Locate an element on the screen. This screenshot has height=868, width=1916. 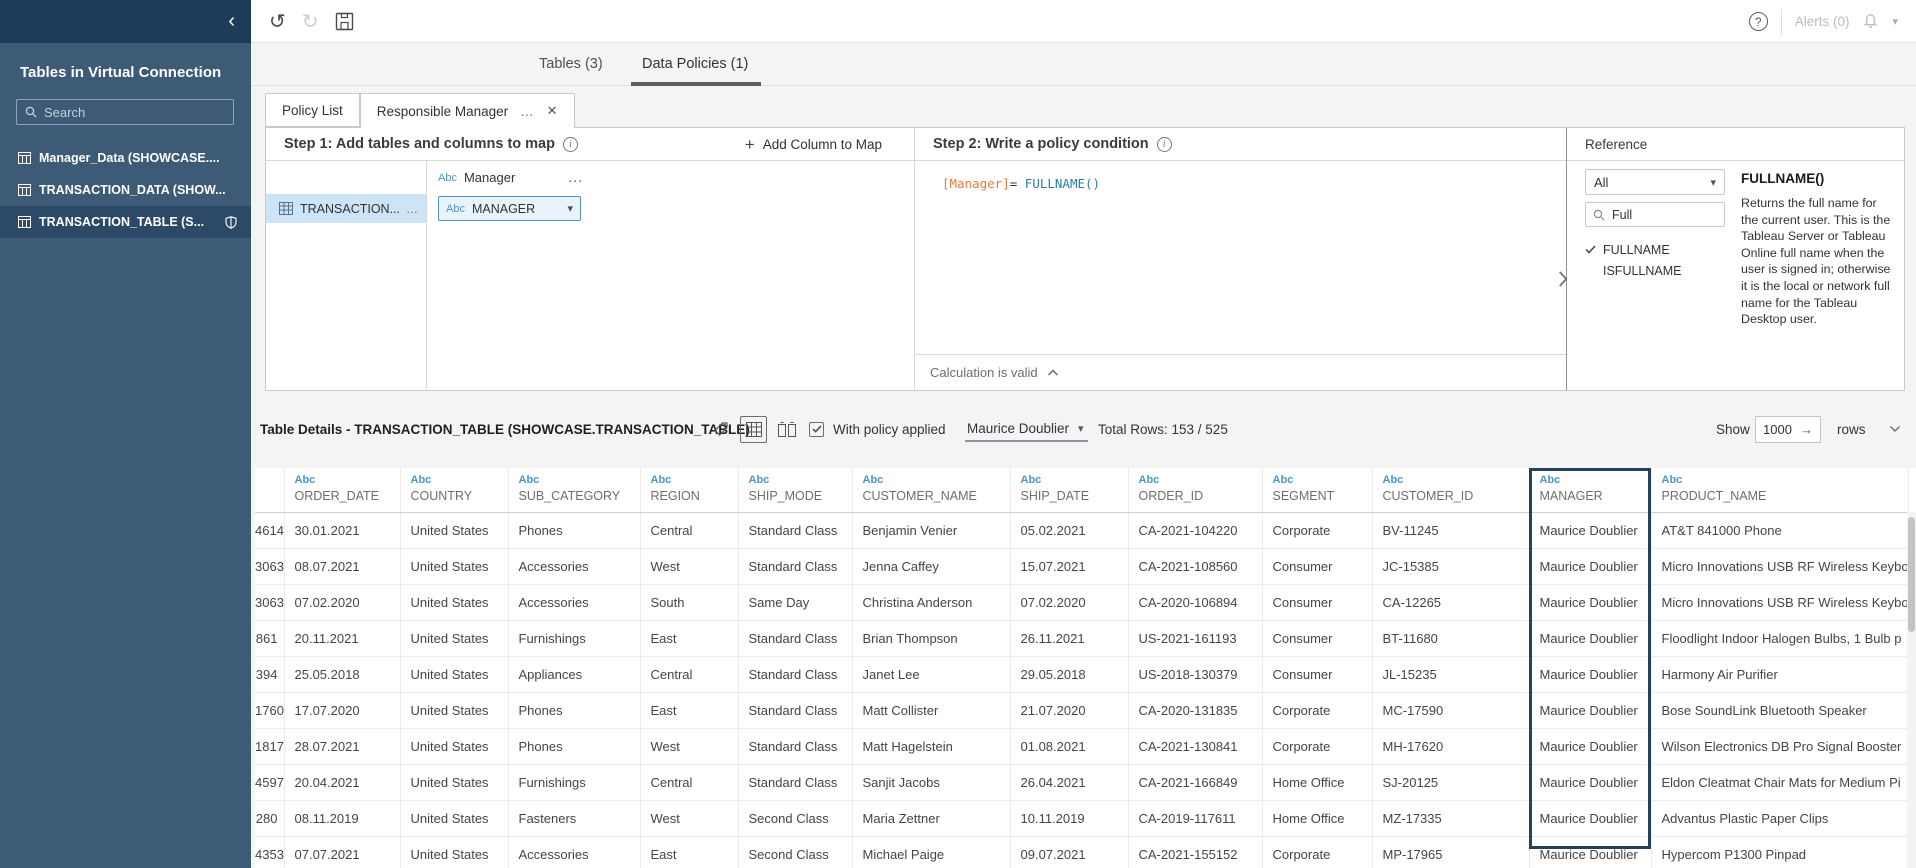
bell-icon is located at coordinates (1870, 21).